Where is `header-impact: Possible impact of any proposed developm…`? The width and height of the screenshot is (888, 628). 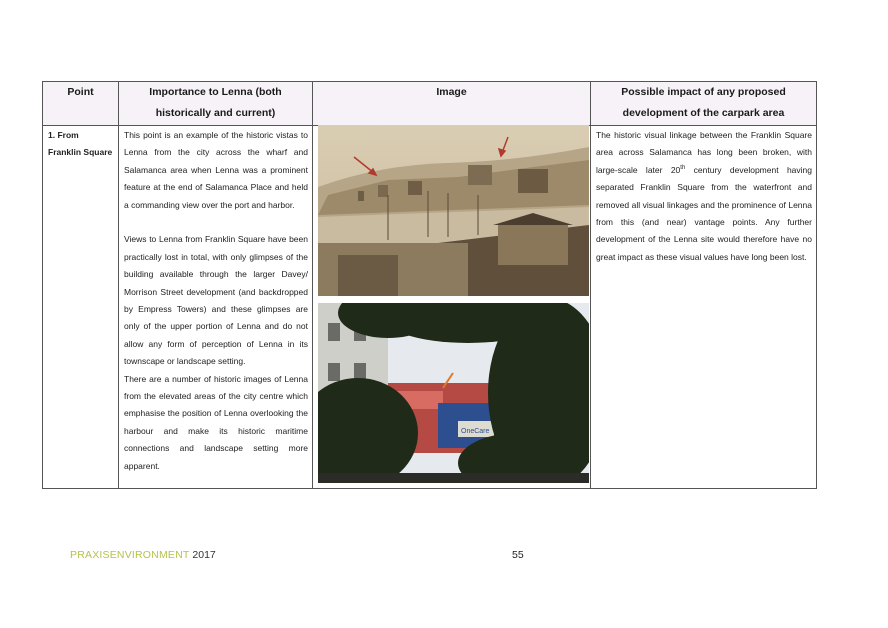
header-impact: Possible impact of any proposed developm… is located at coordinates (703, 102).